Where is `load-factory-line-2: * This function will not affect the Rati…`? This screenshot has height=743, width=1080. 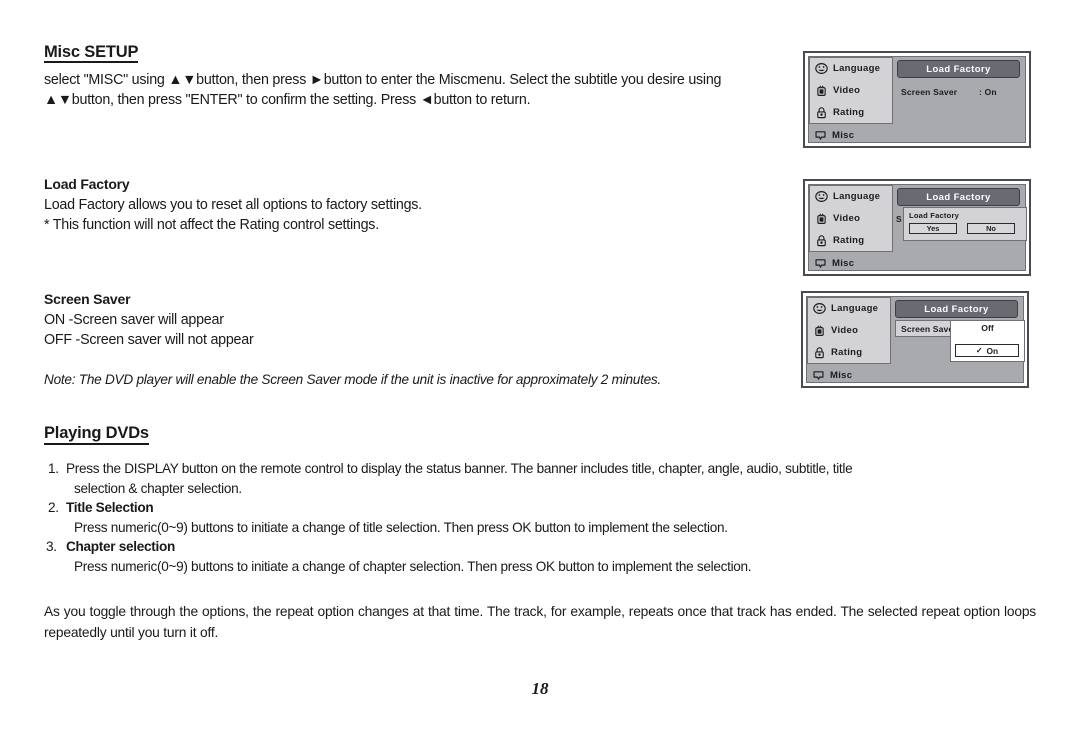
load-factory-line-2: * This function will not affect the Rati… is located at coordinates (211, 225).